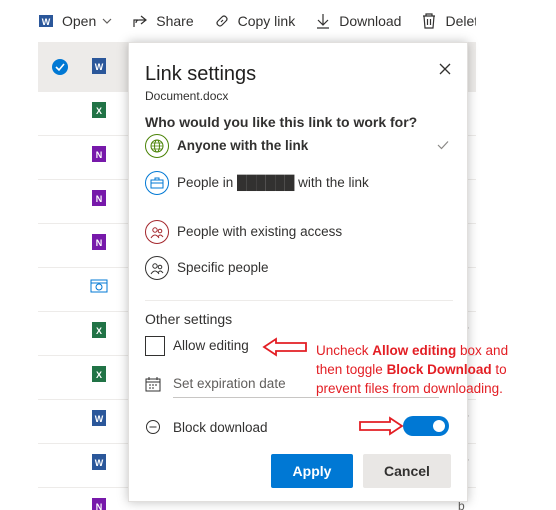 Image resolution: width=556 pixels, height=510 pixels. Describe the element at coordinates (140, 21) in the screenshot. I see `share-icon` at that location.